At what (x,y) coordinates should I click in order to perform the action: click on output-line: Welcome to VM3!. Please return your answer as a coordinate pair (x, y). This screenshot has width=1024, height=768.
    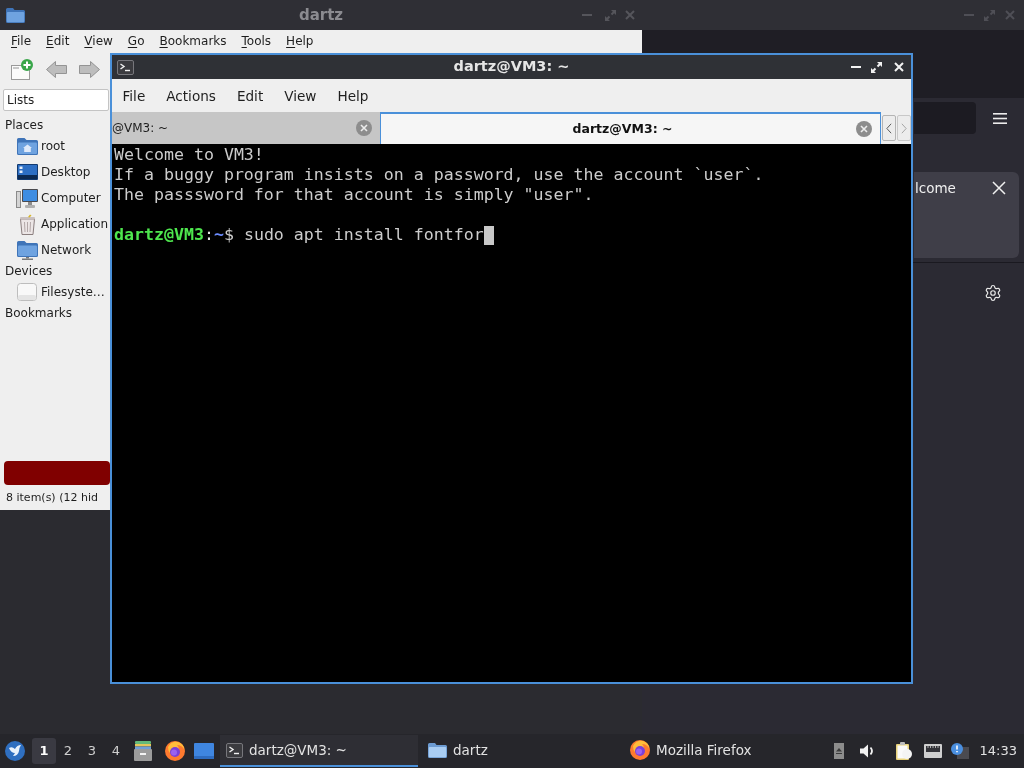
    Looking at the image, I should click on (189, 154).